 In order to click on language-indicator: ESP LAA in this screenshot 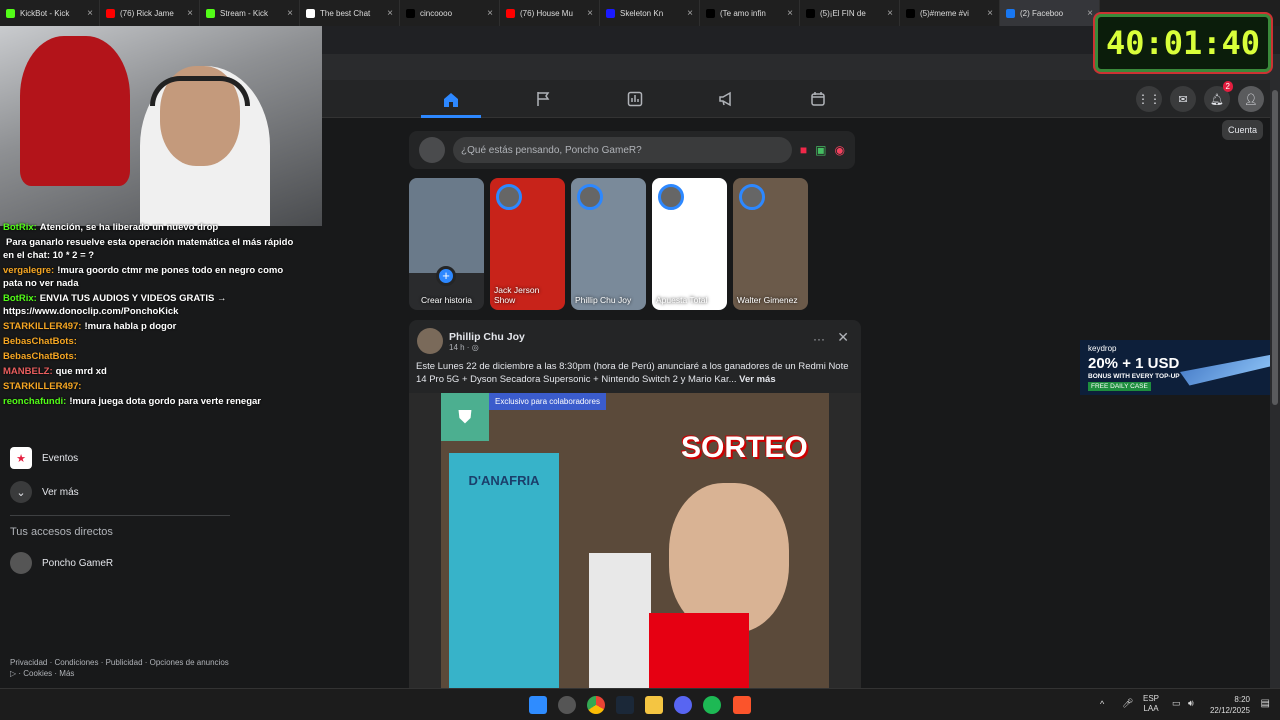, I will do `click(1151, 704)`.